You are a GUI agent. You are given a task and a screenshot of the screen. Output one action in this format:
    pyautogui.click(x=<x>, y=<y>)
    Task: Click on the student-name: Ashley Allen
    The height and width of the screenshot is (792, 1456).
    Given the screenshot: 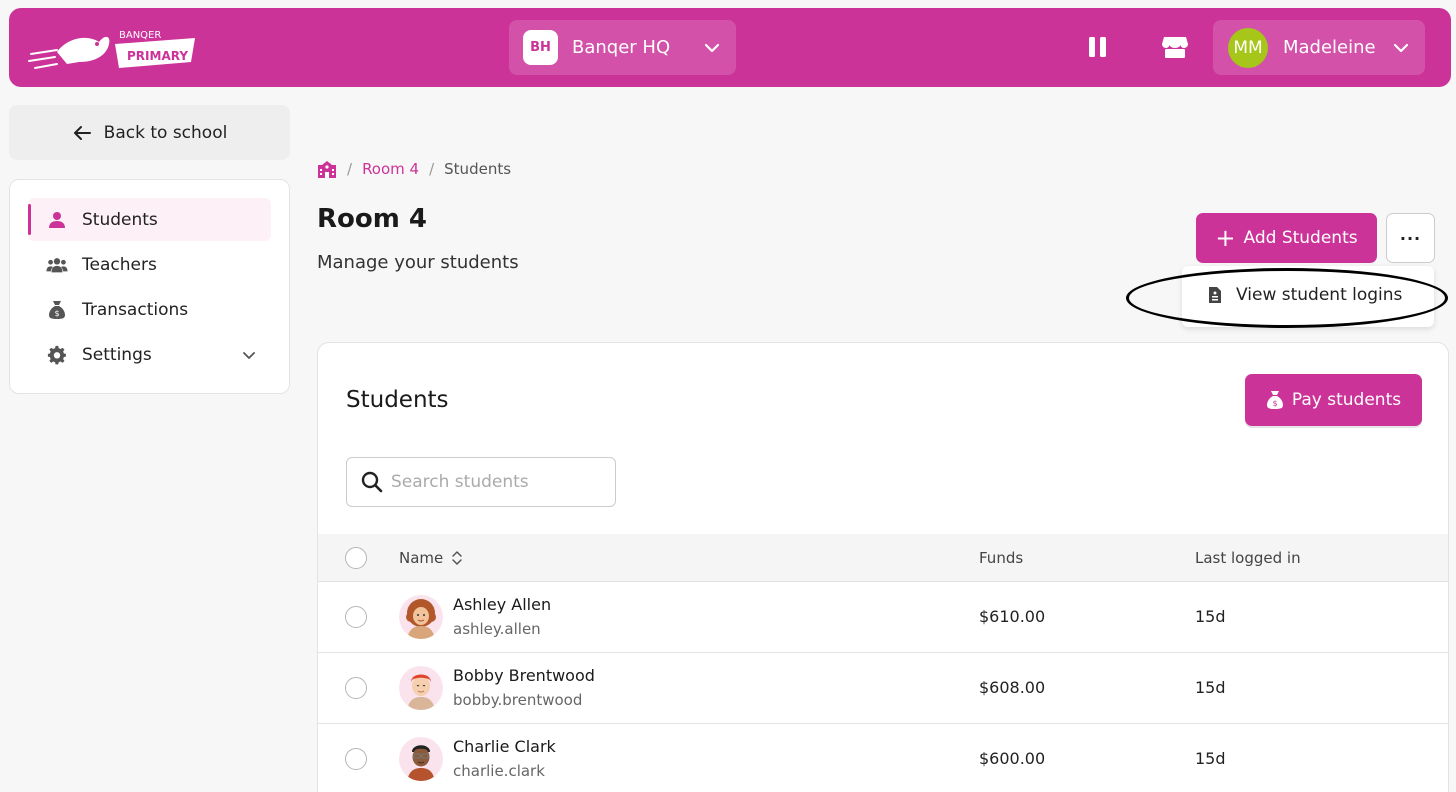 What is the action you would take?
    pyautogui.click(x=502, y=604)
    